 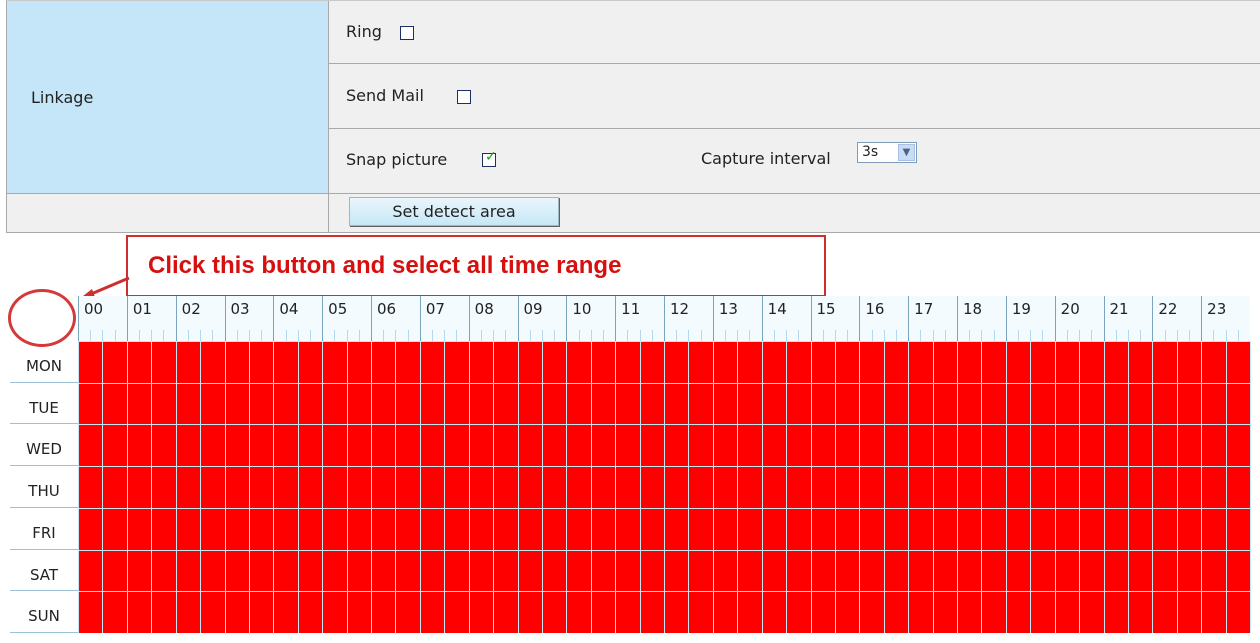 What do you see at coordinates (44, 487) in the screenshot?
I see `day-label: THU` at bounding box center [44, 487].